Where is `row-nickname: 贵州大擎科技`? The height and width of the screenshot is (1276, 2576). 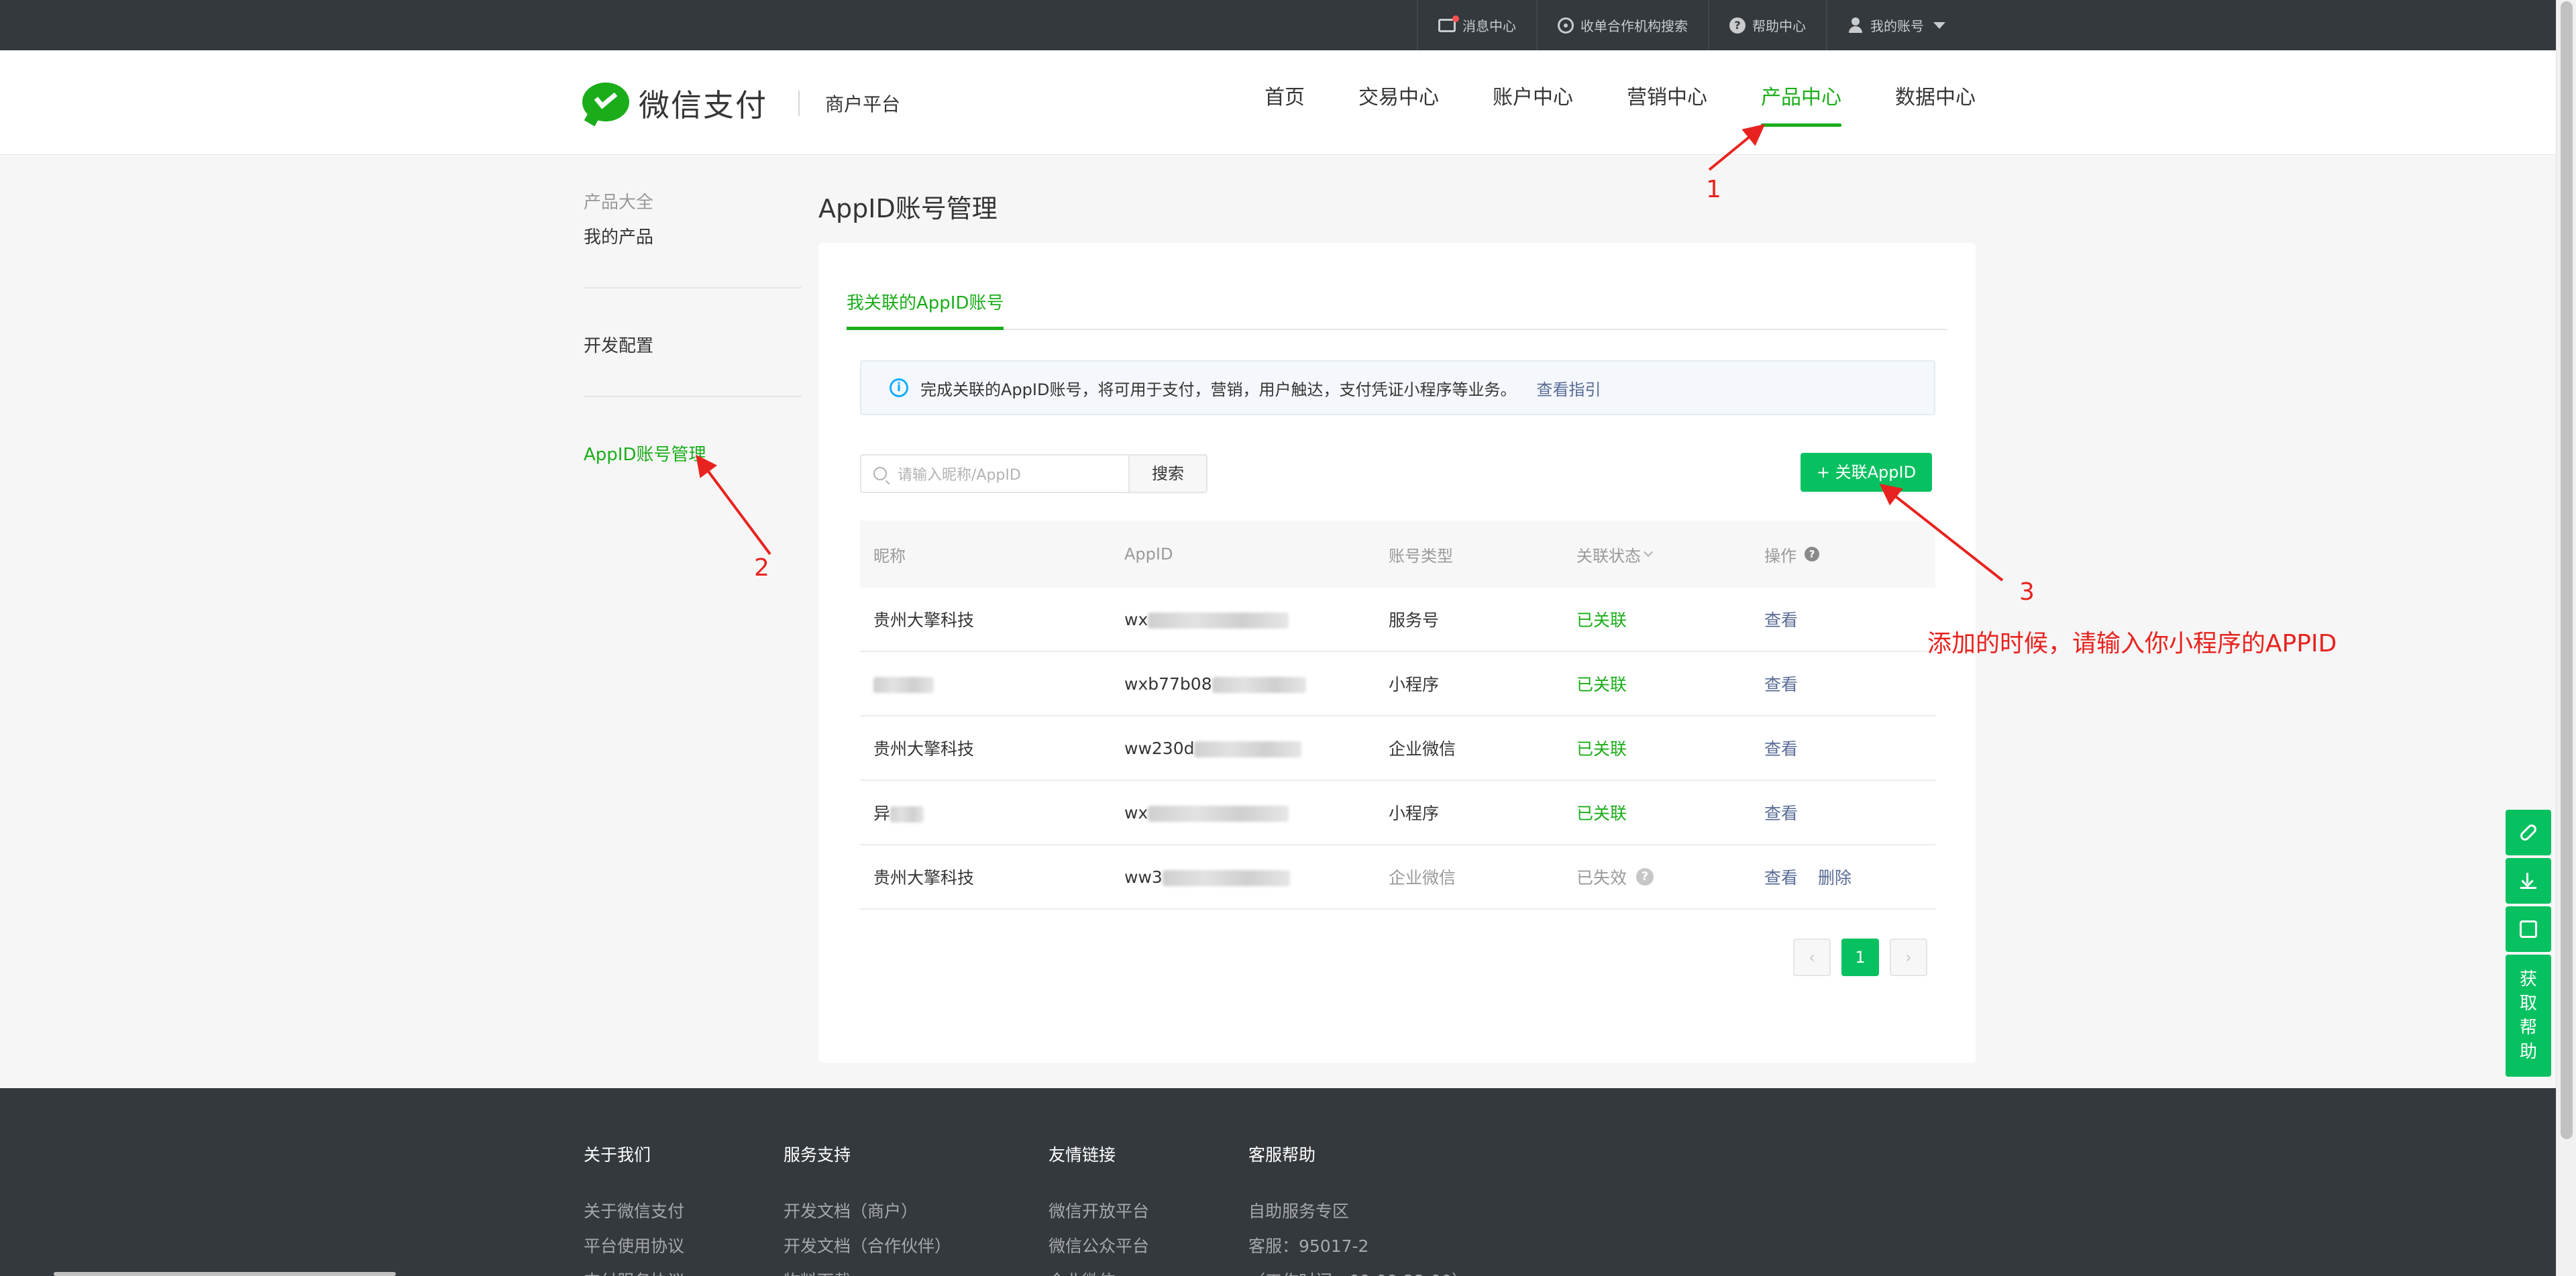
row-nickname: 贵州大擎科技 is located at coordinates (924, 749).